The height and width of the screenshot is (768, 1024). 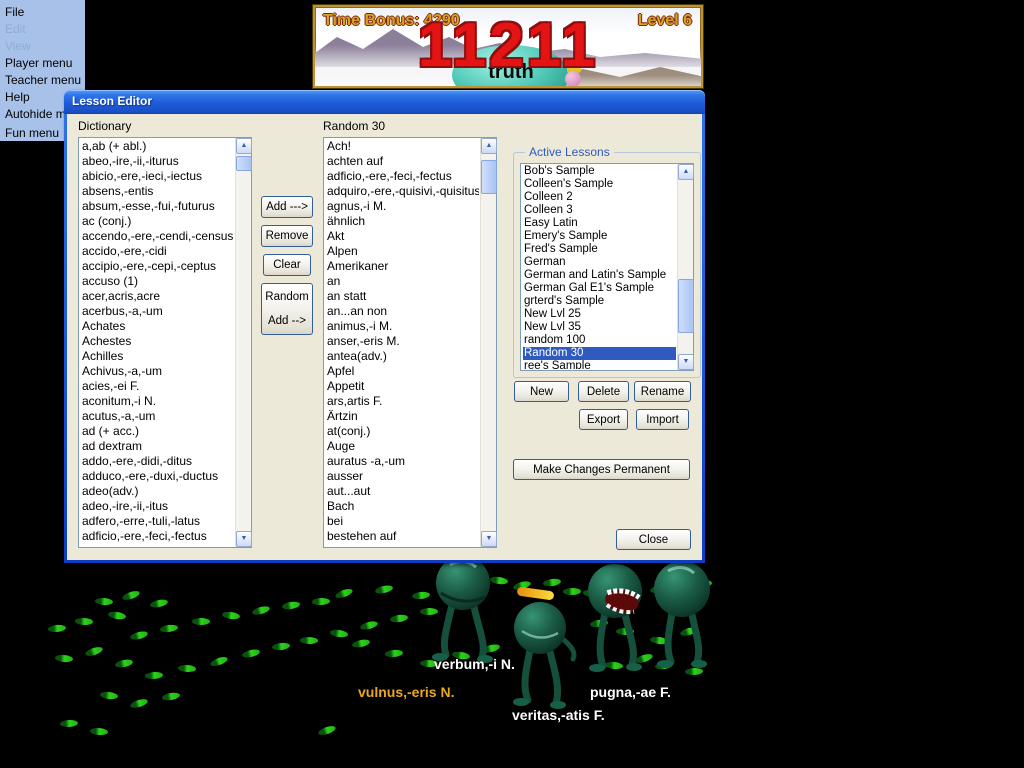 What do you see at coordinates (287, 207) in the screenshot?
I see `add-button: Add --->` at bounding box center [287, 207].